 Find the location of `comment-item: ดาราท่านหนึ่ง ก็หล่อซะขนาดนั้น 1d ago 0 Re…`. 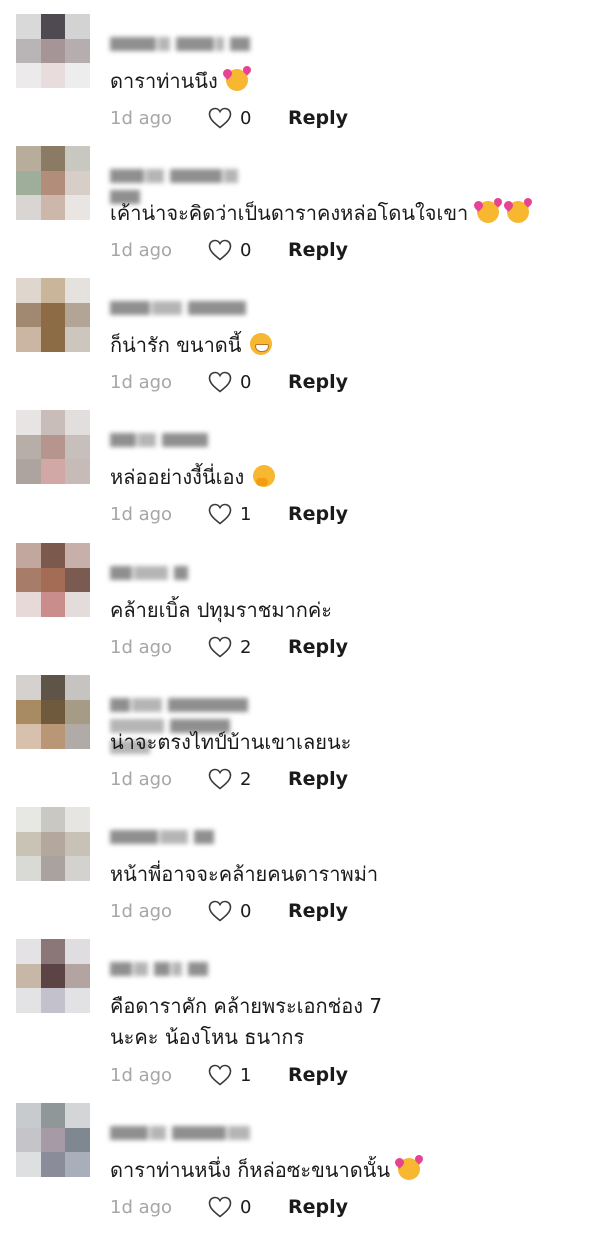

comment-item: ดาราท่านหนึ่ง ก็หล่อซะขนาดนั้น 1d ago 0 Re… is located at coordinates (300, 1162).